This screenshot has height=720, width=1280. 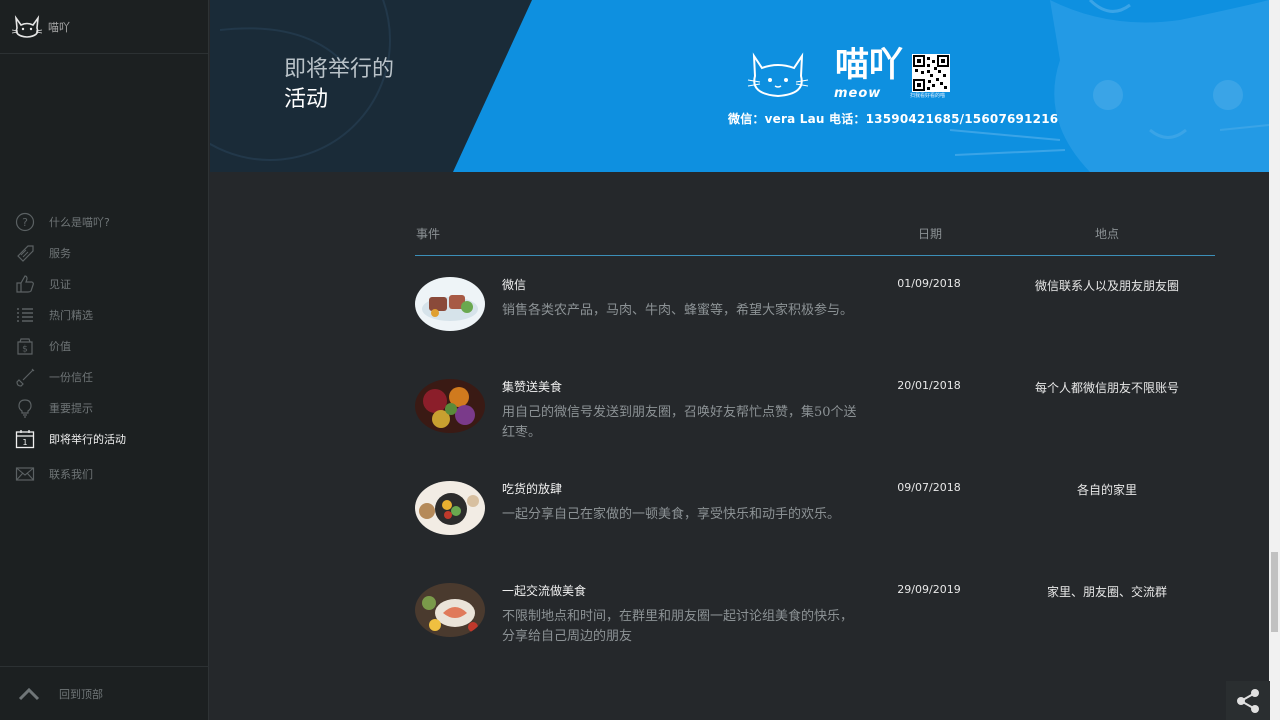 What do you see at coordinates (71, 408) in the screenshot?
I see `nav-item-label: 重要提示` at bounding box center [71, 408].